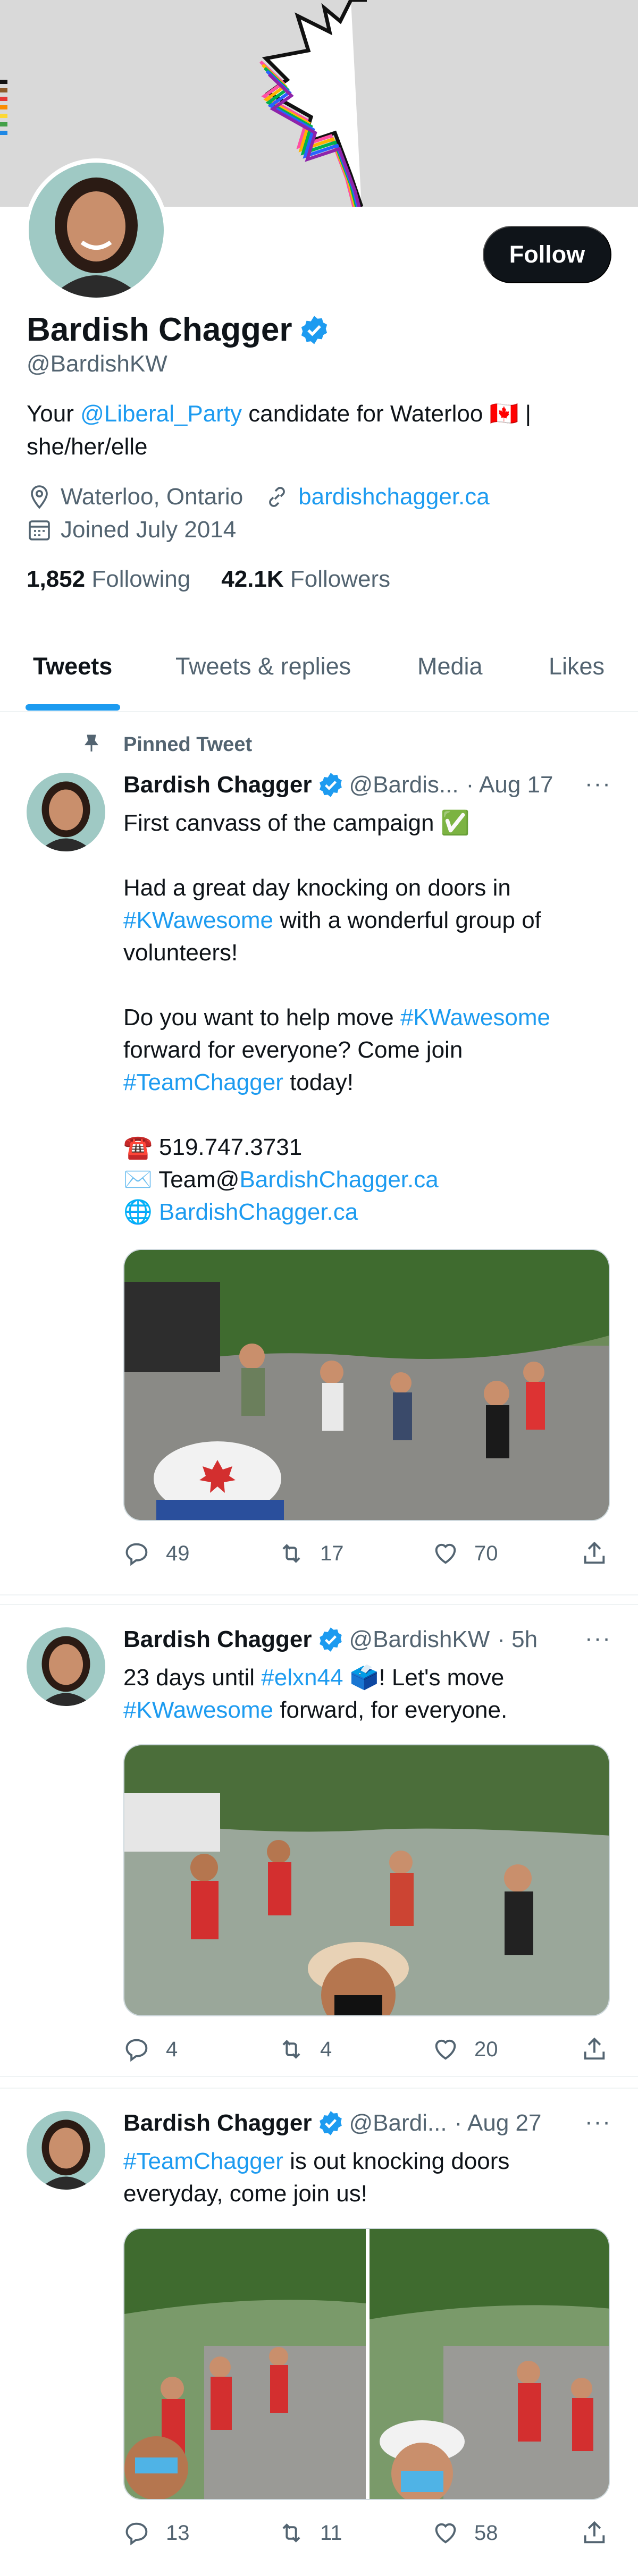 The image size is (638, 2576). What do you see at coordinates (178, 1553) in the screenshot?
I see `reply-count: 49` at bounding box center [178, 1553].